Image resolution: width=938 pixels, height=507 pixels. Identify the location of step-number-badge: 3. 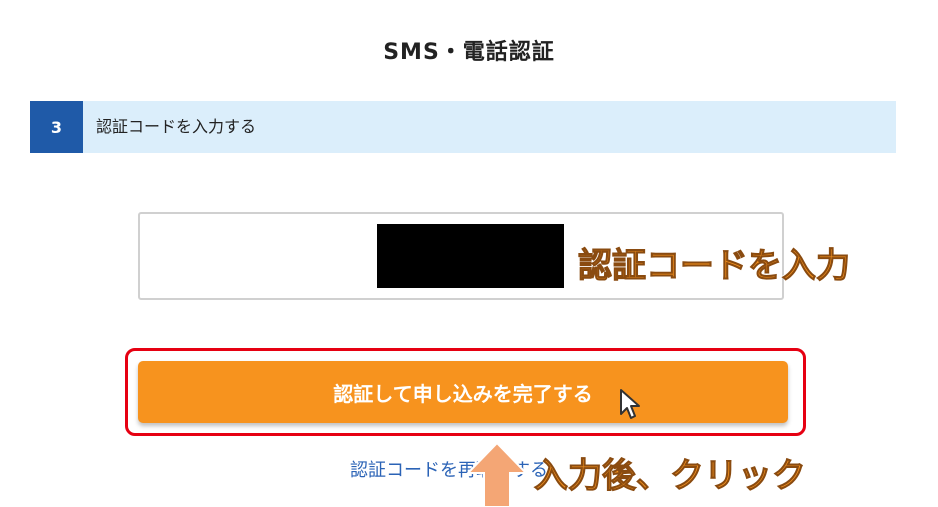
(56, 127).